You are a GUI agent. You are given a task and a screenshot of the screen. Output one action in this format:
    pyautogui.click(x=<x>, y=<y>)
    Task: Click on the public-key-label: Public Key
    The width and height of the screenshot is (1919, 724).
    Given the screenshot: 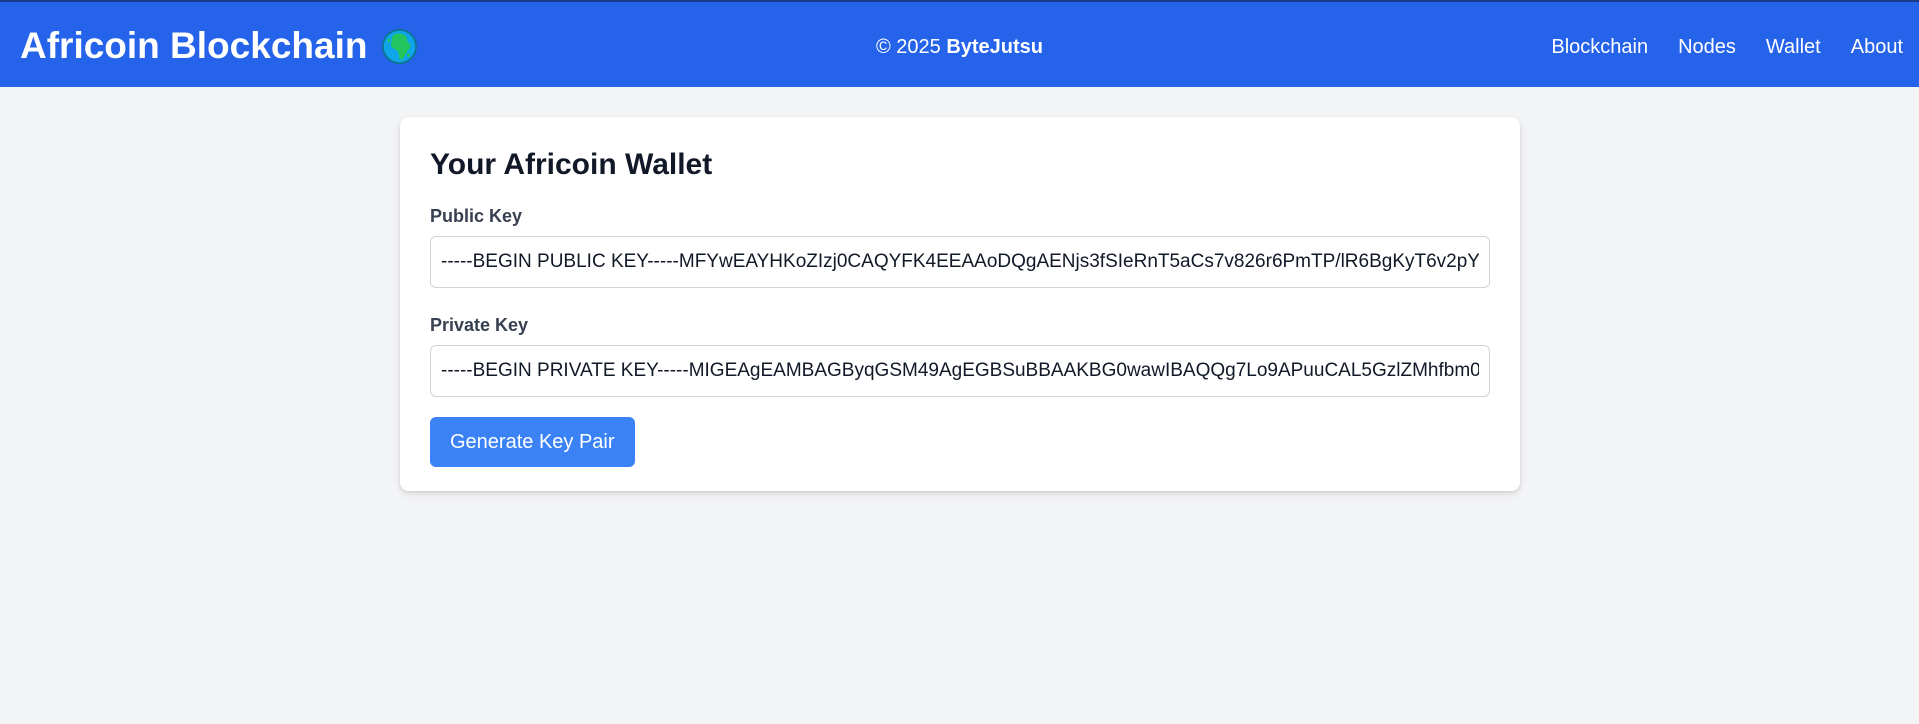 What is the action you would take?
    pyautogui.click(x=476, y=216)
    